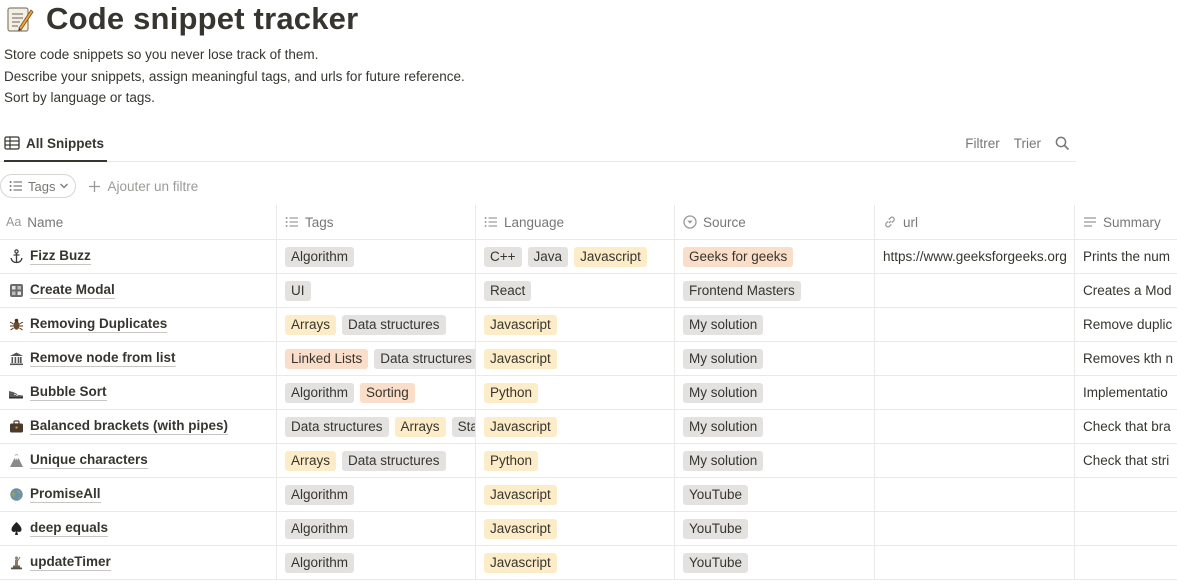  Describe the element at coordinates (99, 324) in the screenshot. I see `snippet-name: Removing Duplicates` at that location.